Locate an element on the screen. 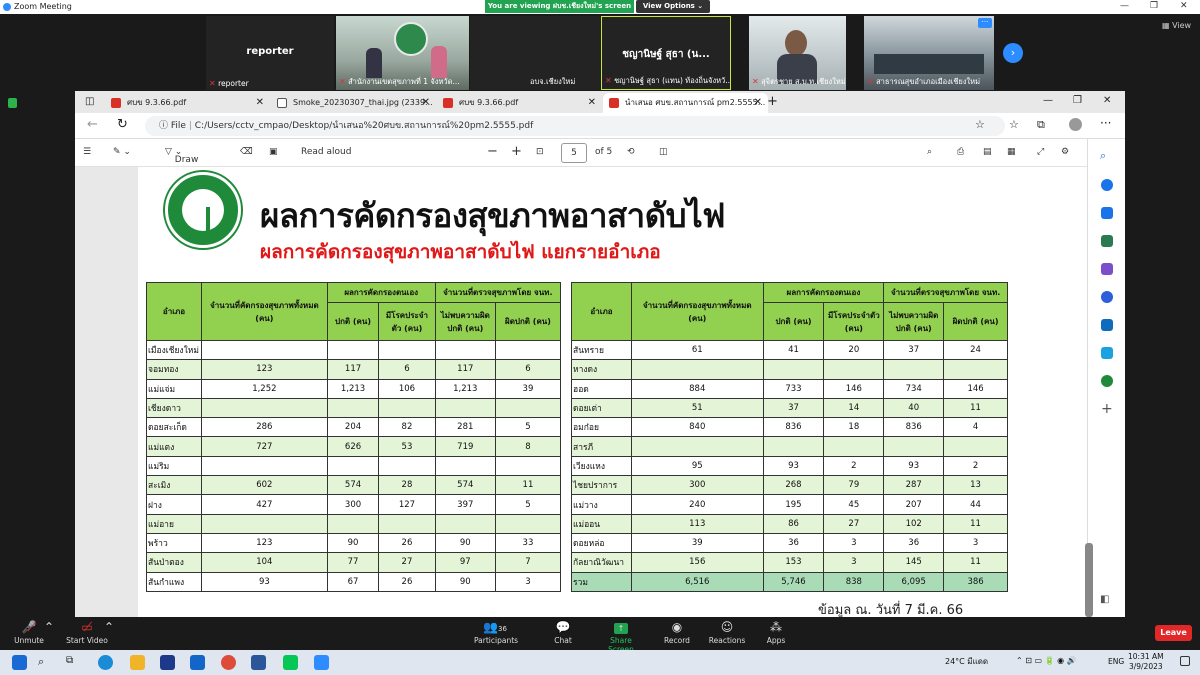 This screenshot has width=1200, height=675. tab-pdf-active: นำเสนอ ศบข.สถานการณ์ pm2.5555... ✕ is located at coordinates (685, 103).